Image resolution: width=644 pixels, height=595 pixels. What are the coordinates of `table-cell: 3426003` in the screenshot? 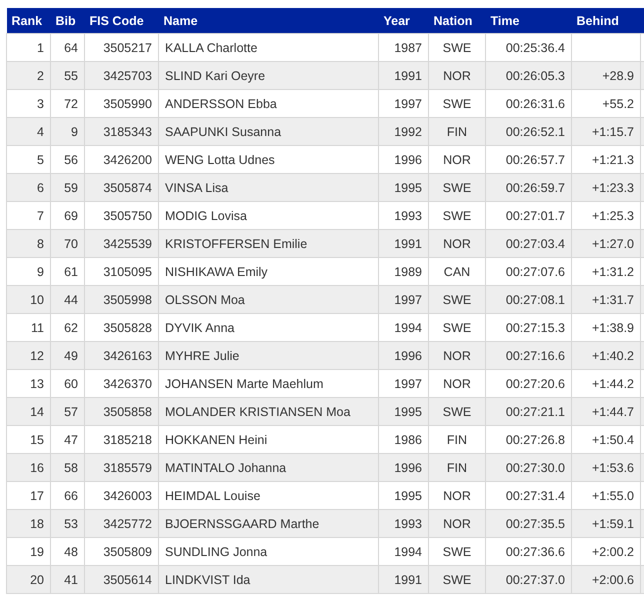 It's located at (127, 495).